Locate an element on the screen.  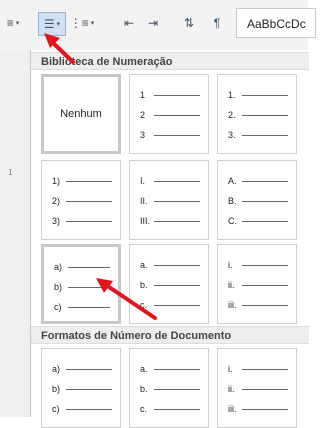
annotation-arrow-bottom is located at coordinates (129, 300).